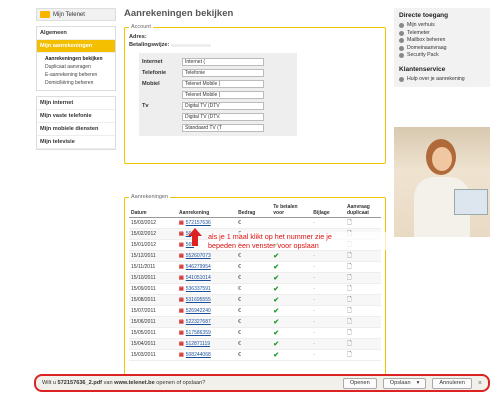  What do you see at coordinates (328, 210) in the screenshot?
I see `col-bijlage: Bijlage` at bounding box center [328, 210].